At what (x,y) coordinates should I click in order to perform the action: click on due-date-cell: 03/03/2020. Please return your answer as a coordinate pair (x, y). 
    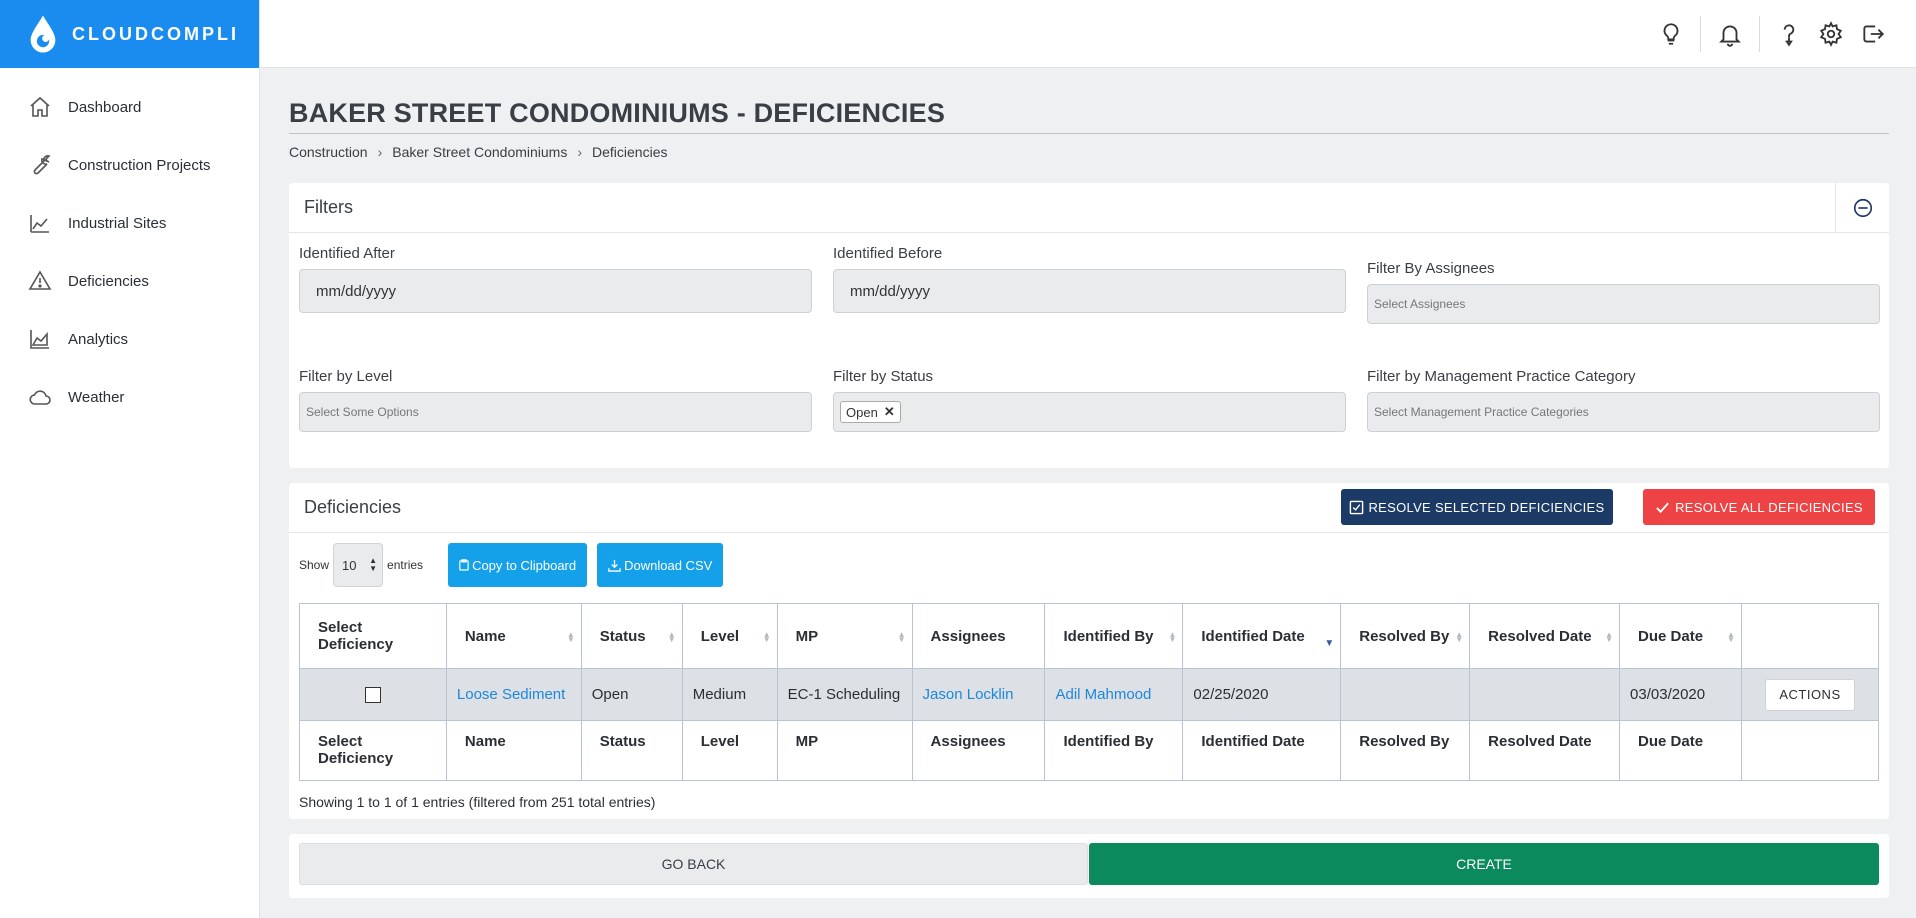
    Looking at the image, I should click on (1680, 694).